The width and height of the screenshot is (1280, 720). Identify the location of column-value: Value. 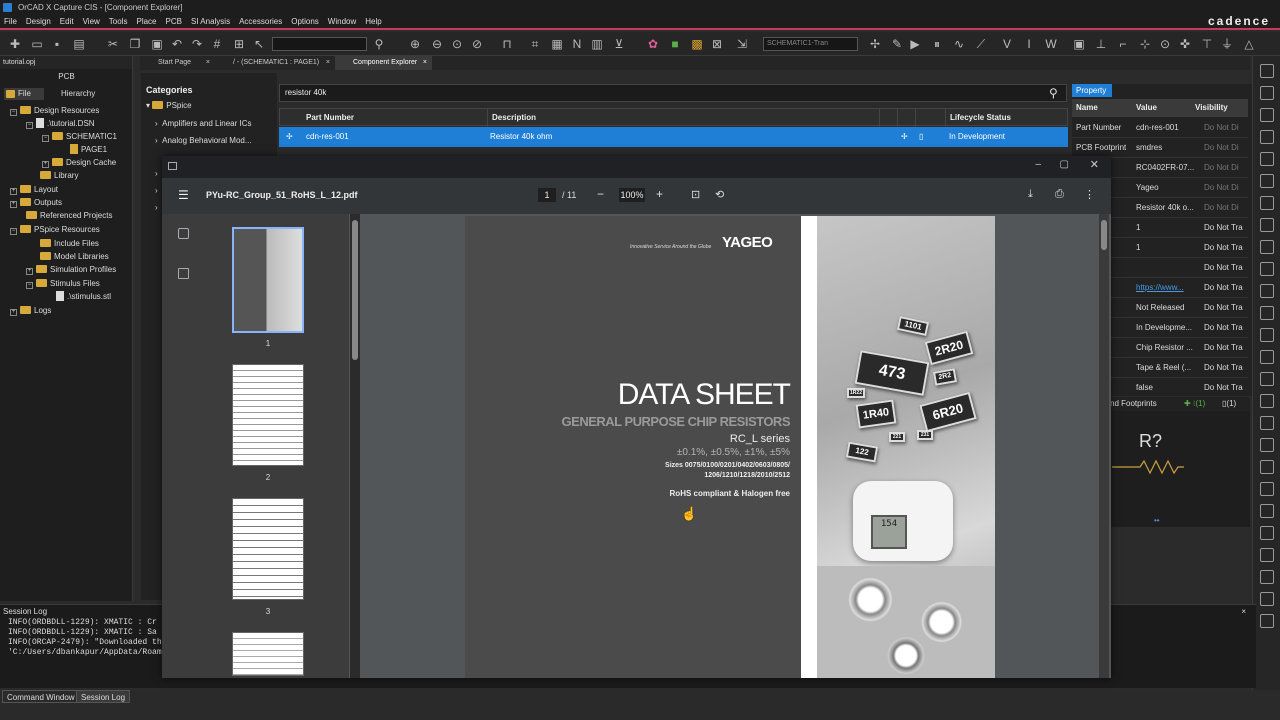
(1146, 108).